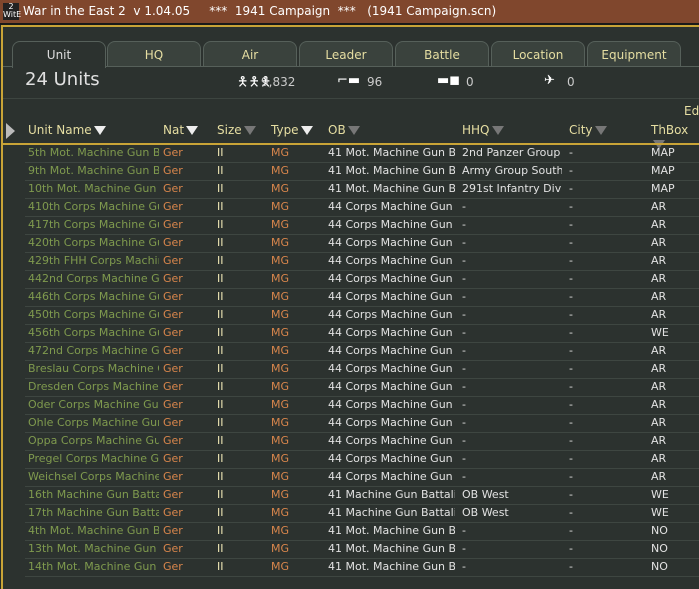  I want to click on app-logo-icon: 2 WitE, so click(12, 11).